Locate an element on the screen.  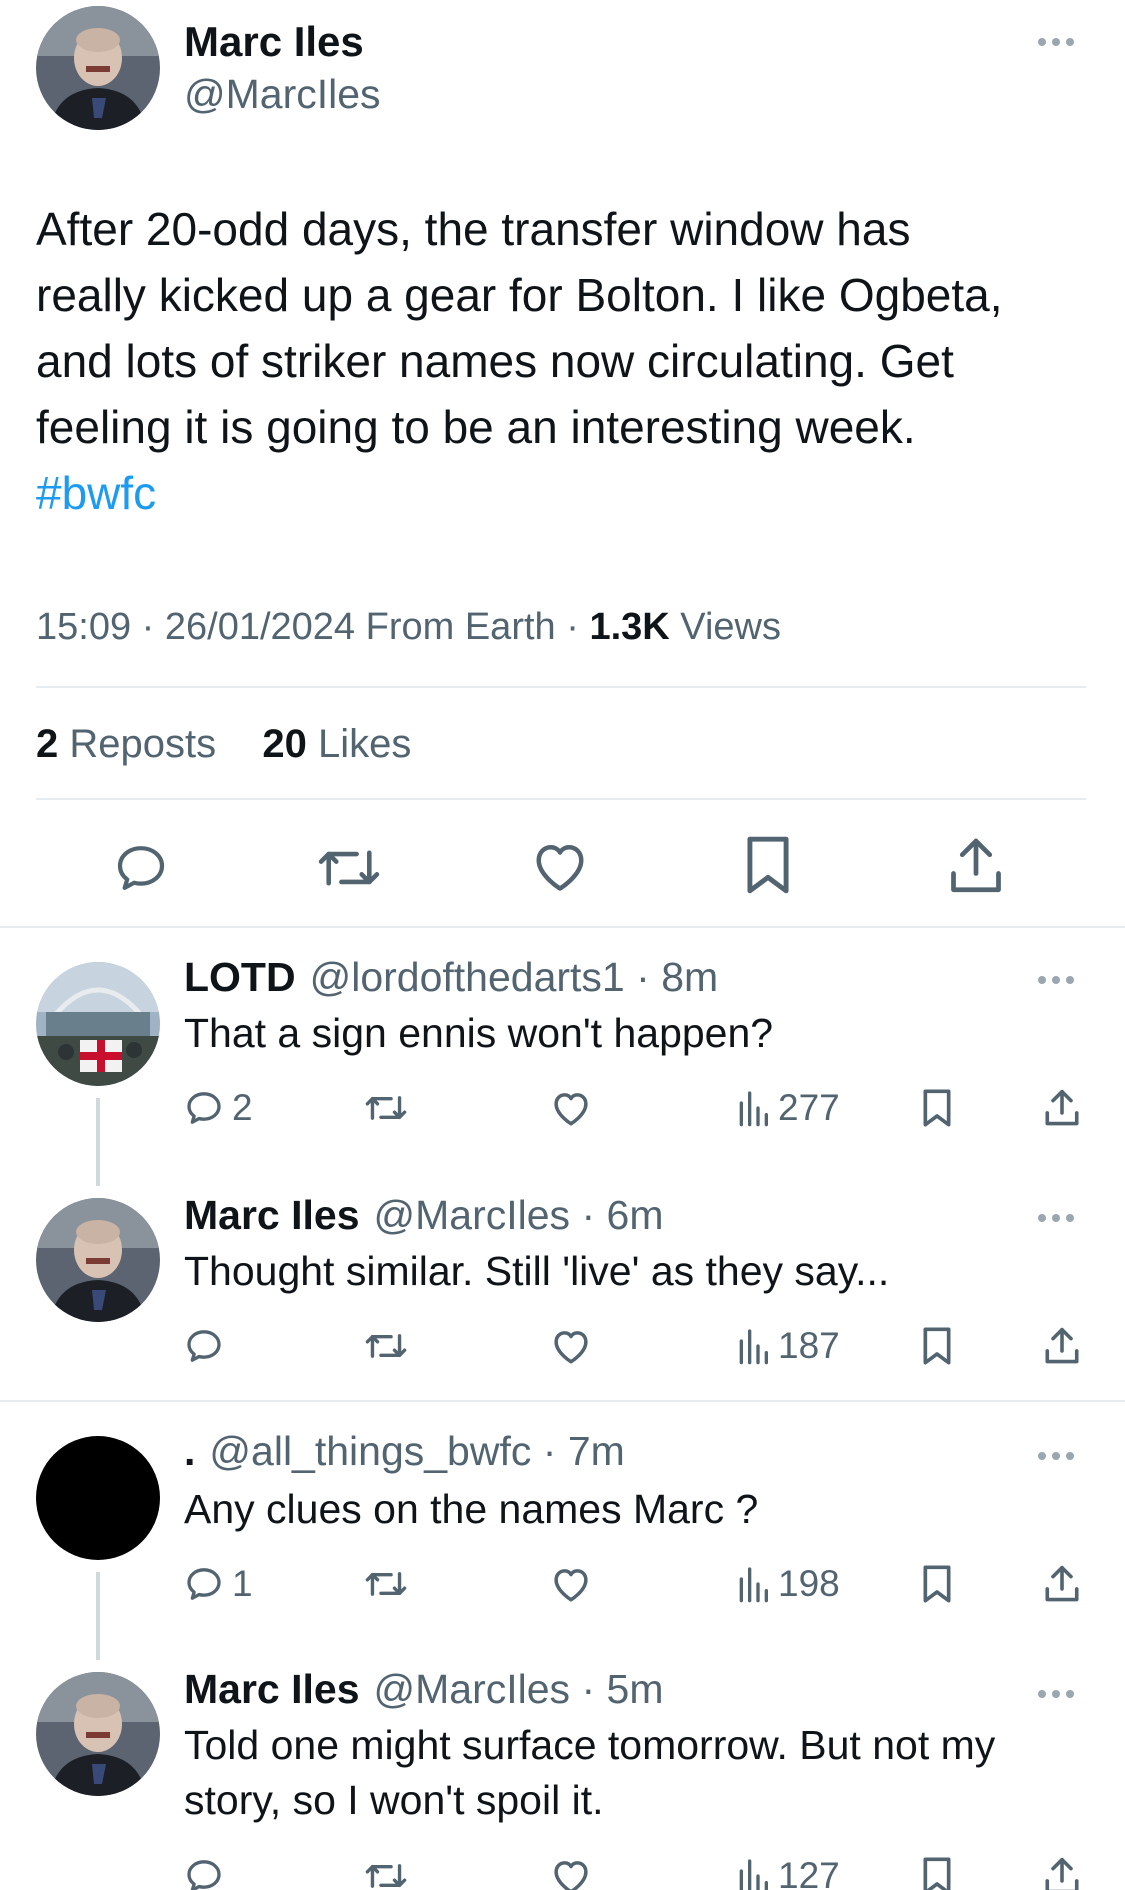
views-button: 127 is located at coordinates (788, 1873).